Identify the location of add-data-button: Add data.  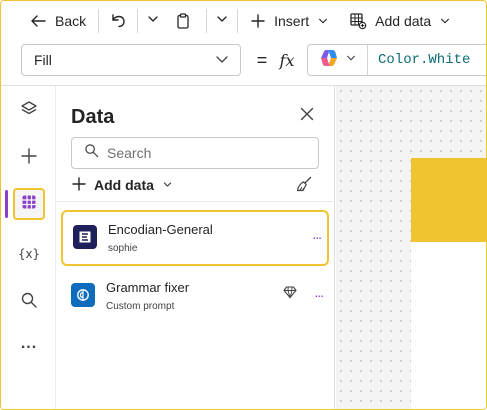
(122, 185).